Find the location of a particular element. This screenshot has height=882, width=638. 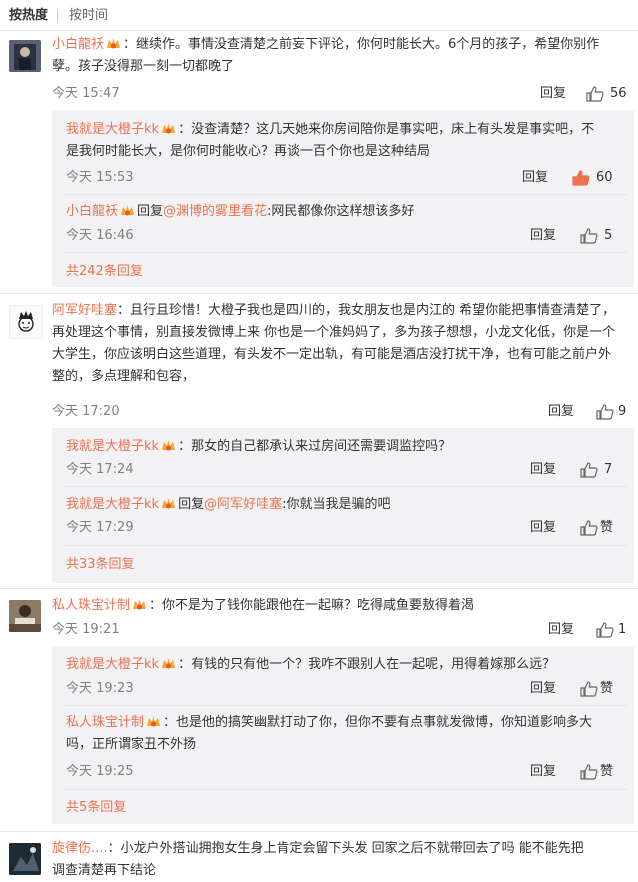

comment-time: 今天 15:47 is located at coordinates (86, 93).